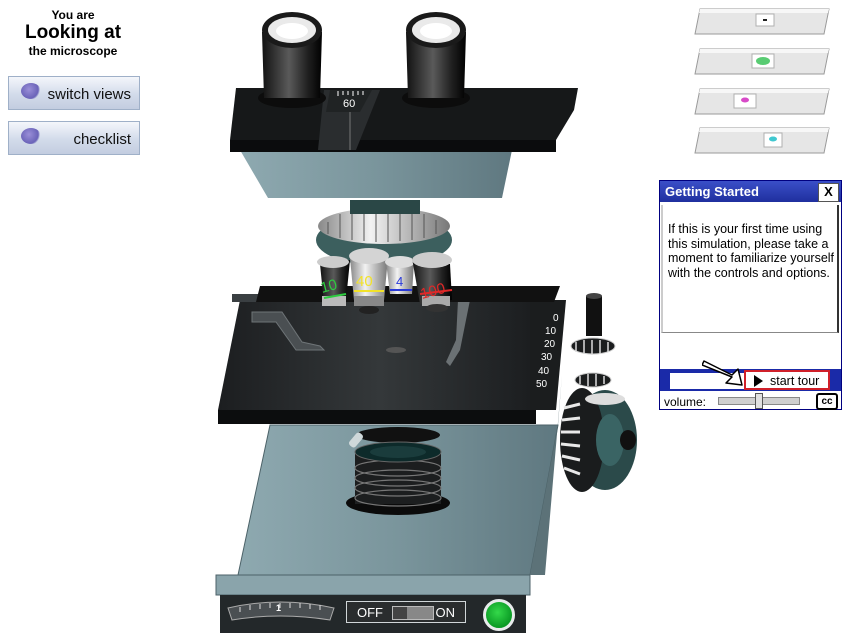  I want to click on checklist-button: checklist, so click(74, 138).